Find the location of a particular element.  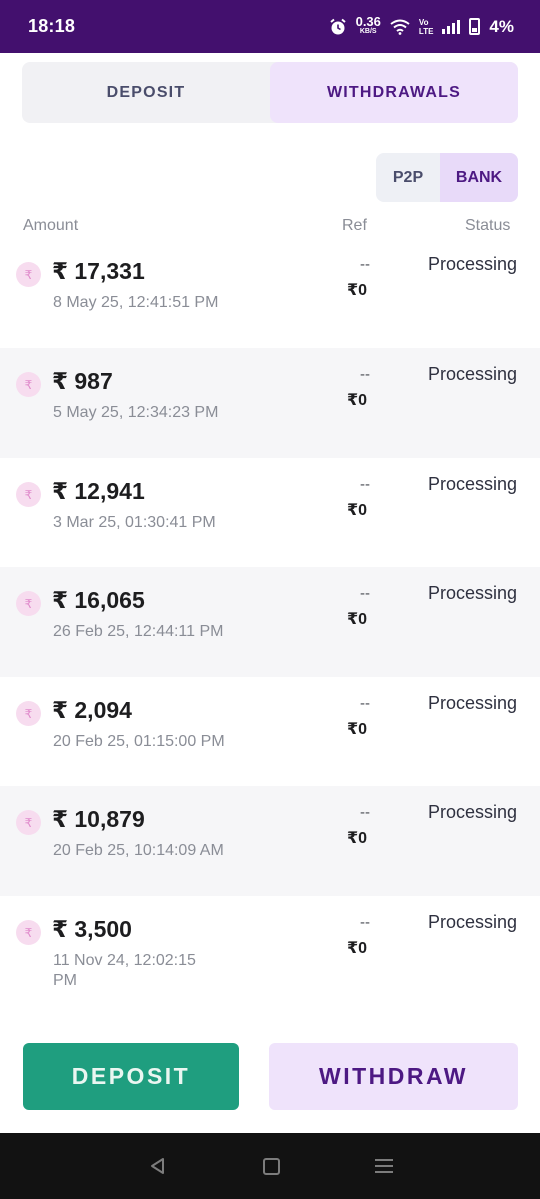

speed-value: 0.36 is located at coordinates (368, 21).